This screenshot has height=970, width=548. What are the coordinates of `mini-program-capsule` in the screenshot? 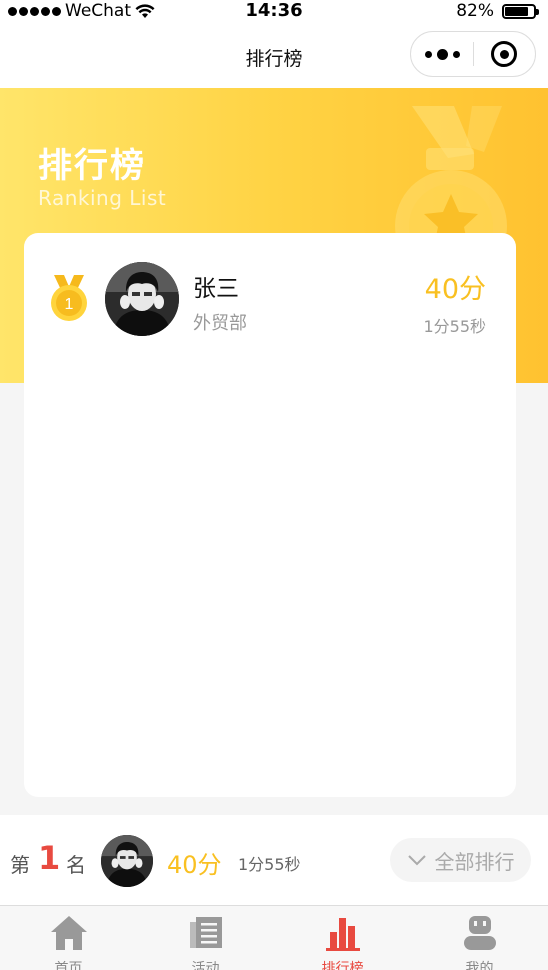 It's located at (473, 54).